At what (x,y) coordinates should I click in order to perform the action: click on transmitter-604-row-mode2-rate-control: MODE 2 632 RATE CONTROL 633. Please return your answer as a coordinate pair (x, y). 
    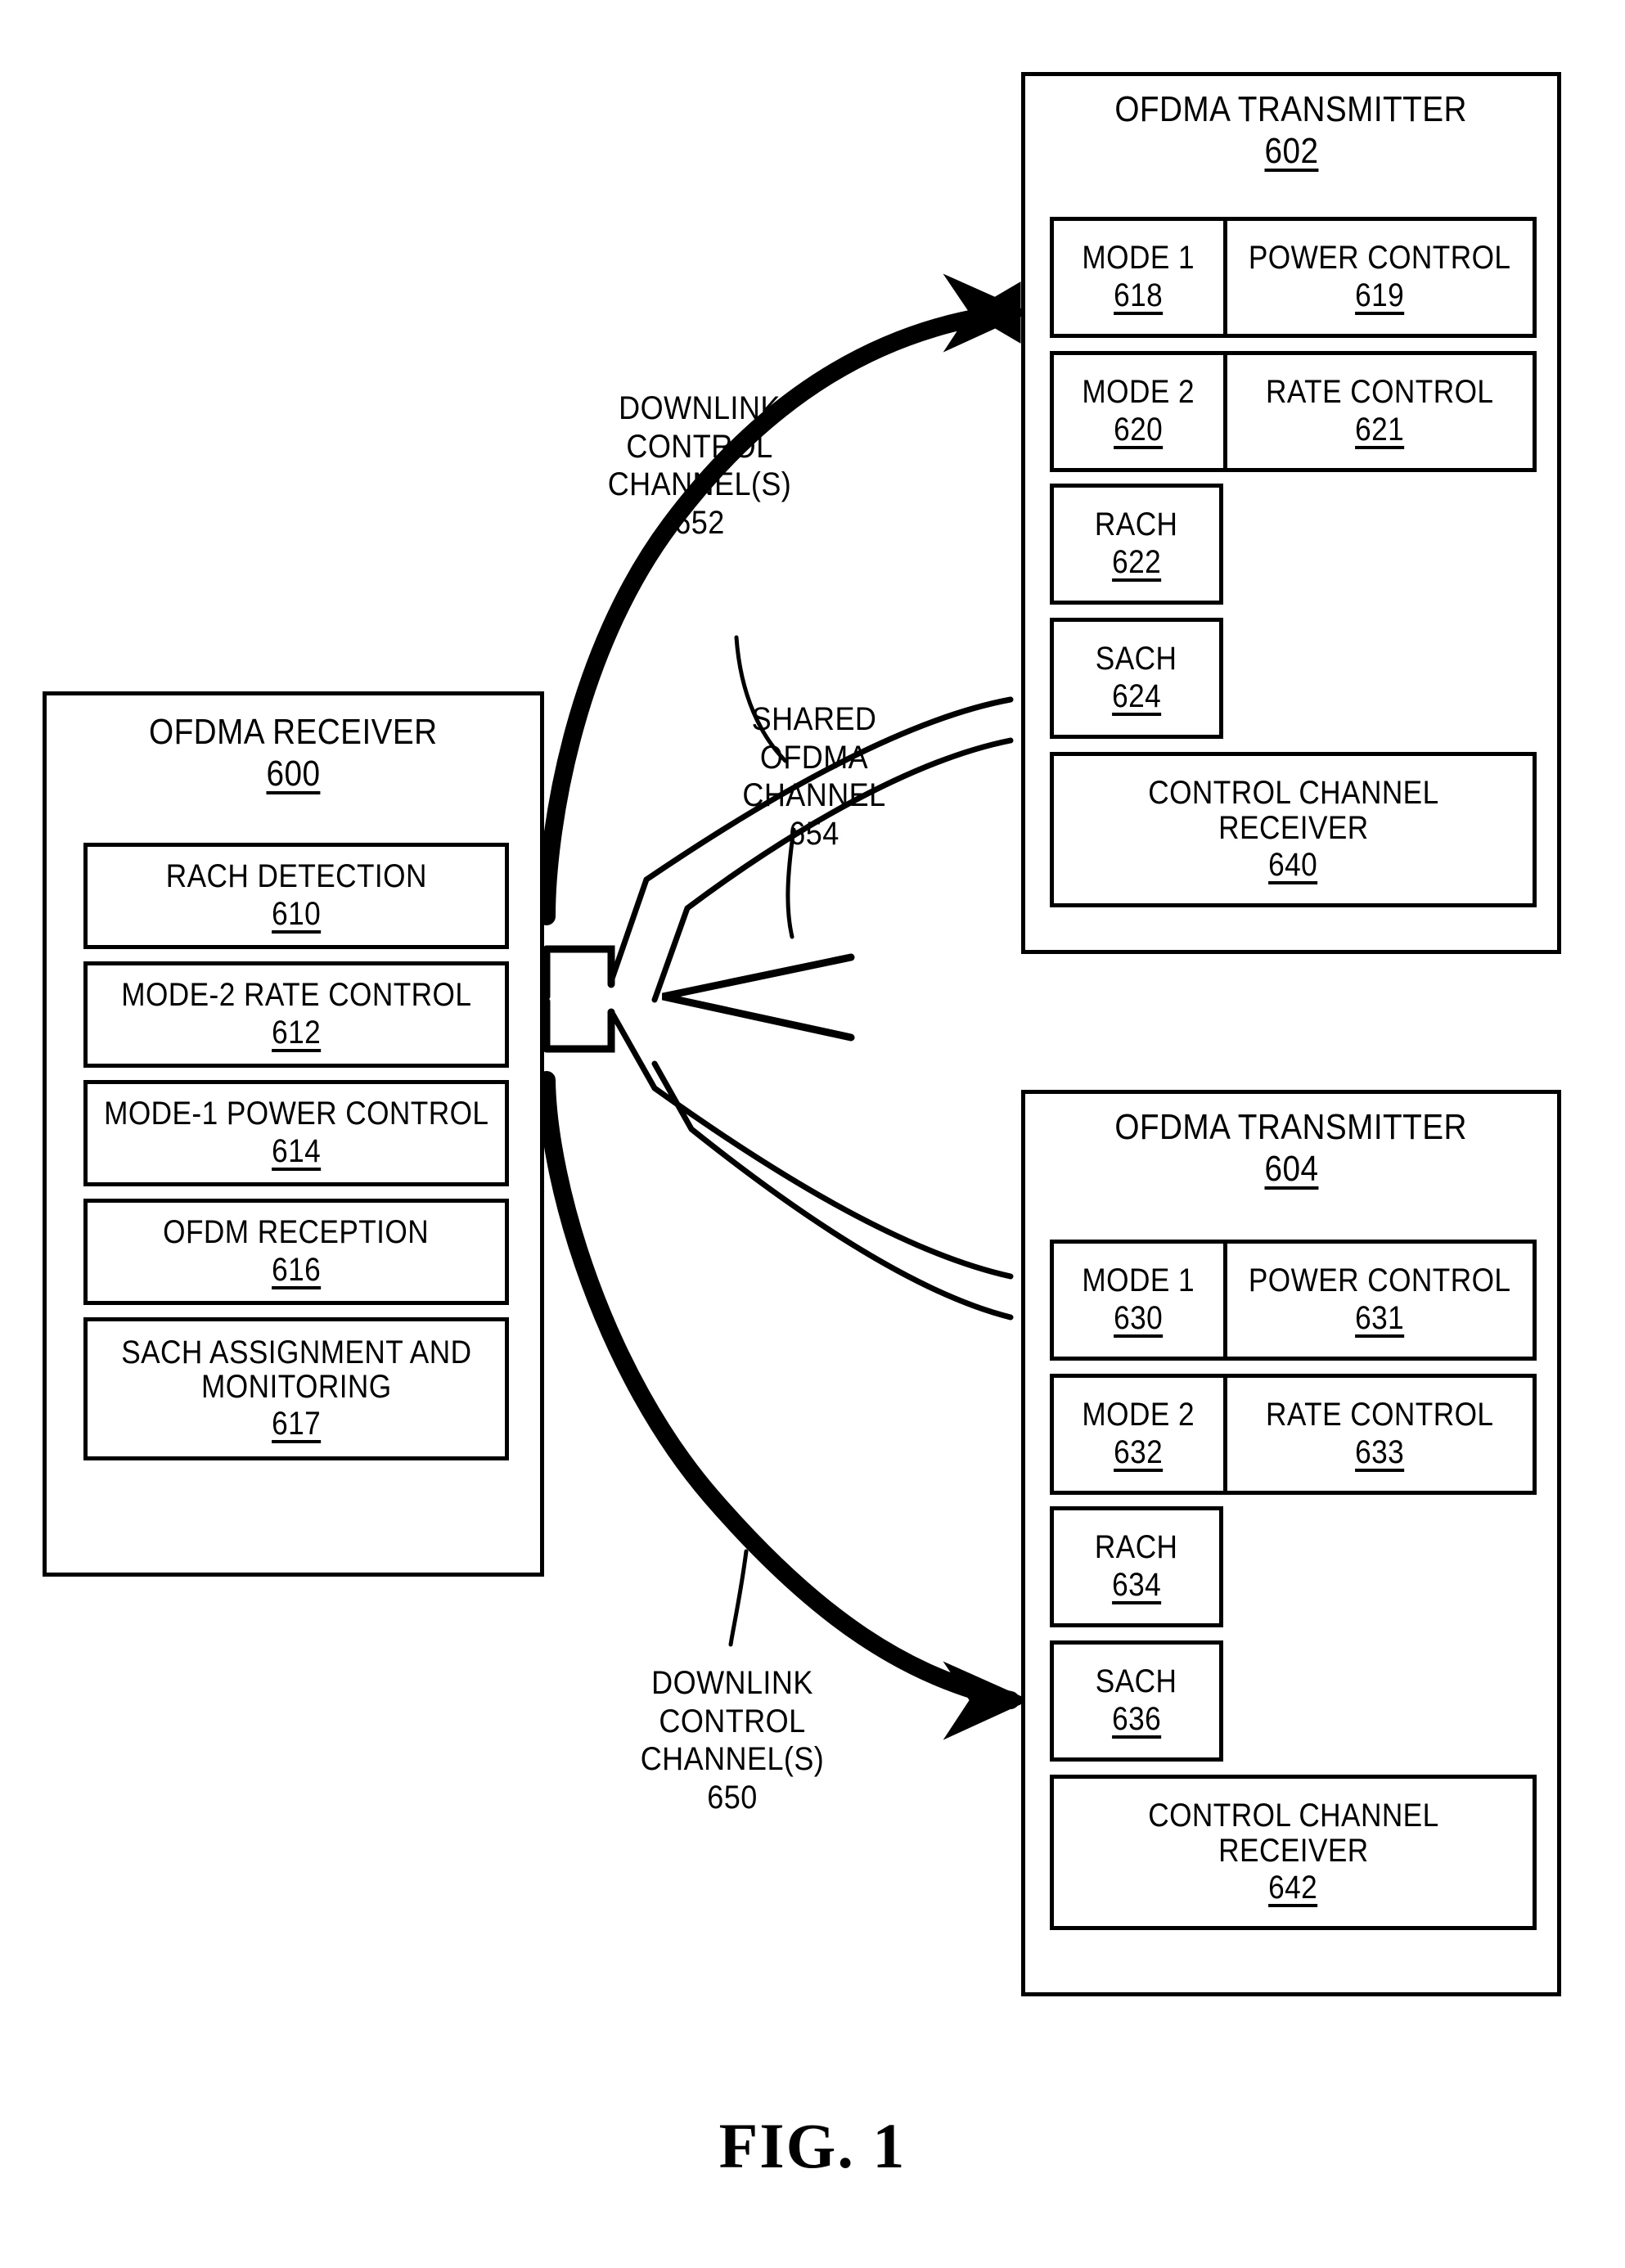
    Looking at the image, I should click on (1293, 1435).